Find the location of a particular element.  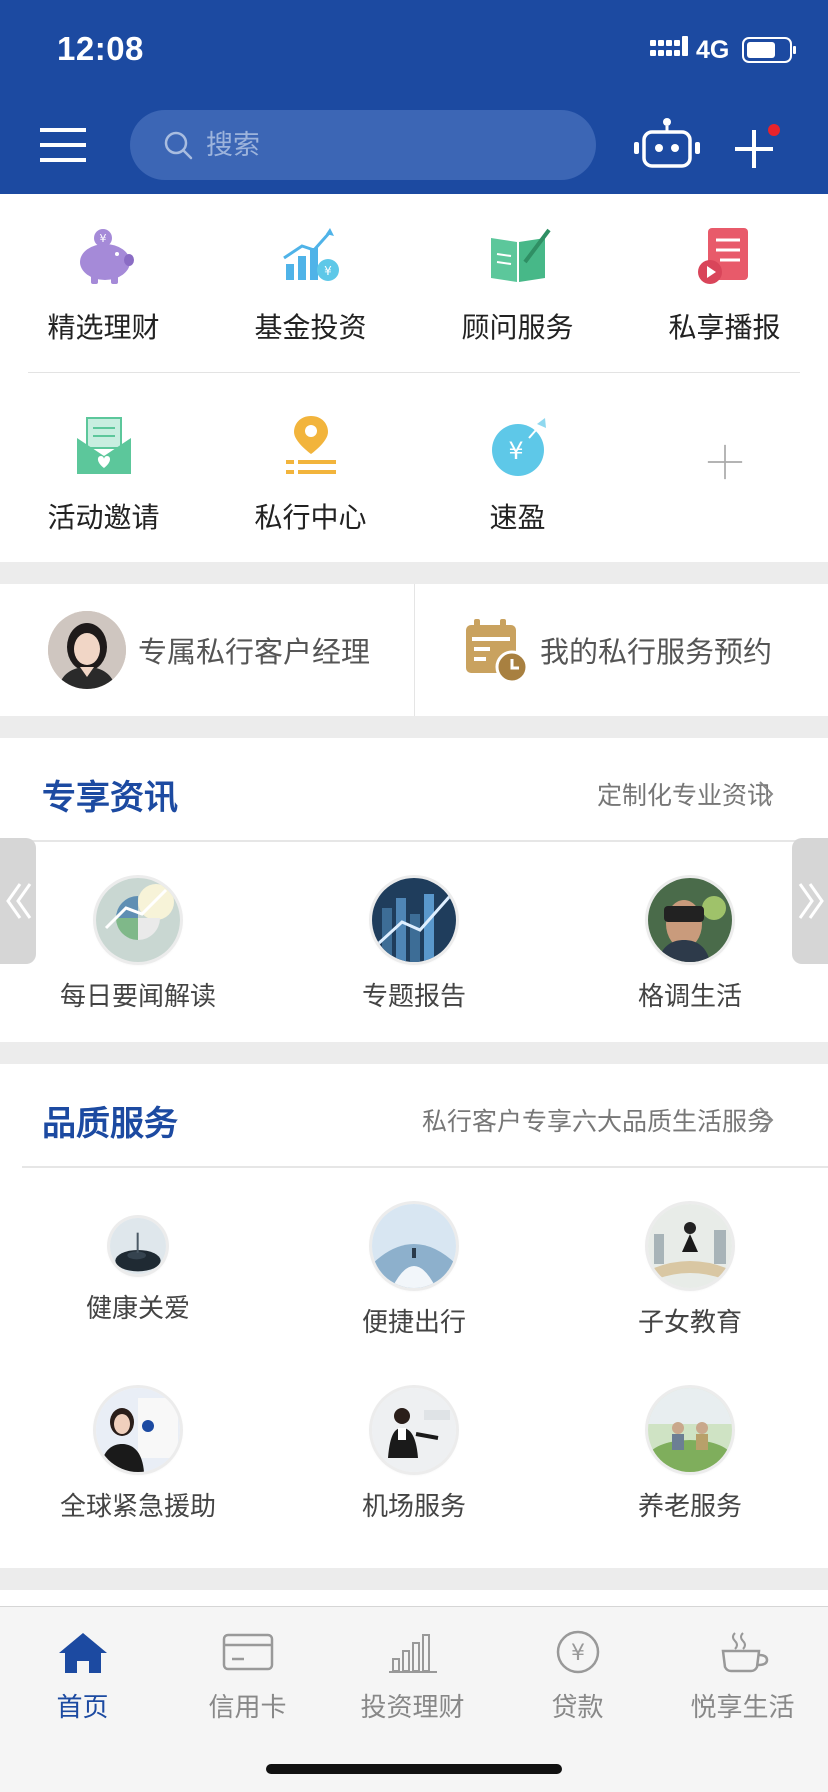

tab-label: 贷款 is located at coordinates (577, 1708).